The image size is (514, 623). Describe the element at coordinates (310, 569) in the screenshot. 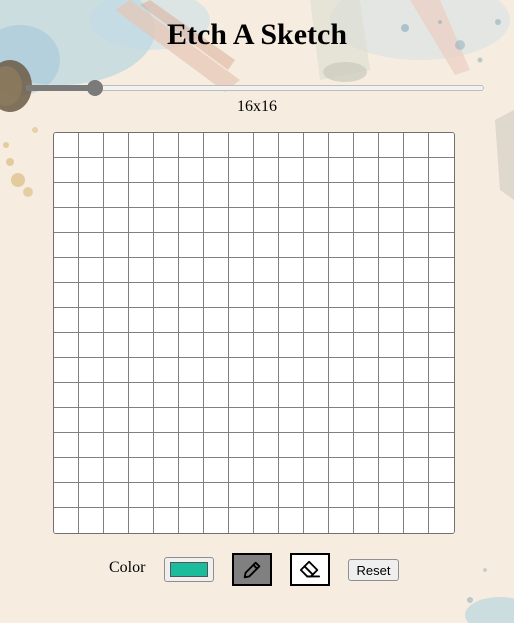

I see `eraser-button` at that location.